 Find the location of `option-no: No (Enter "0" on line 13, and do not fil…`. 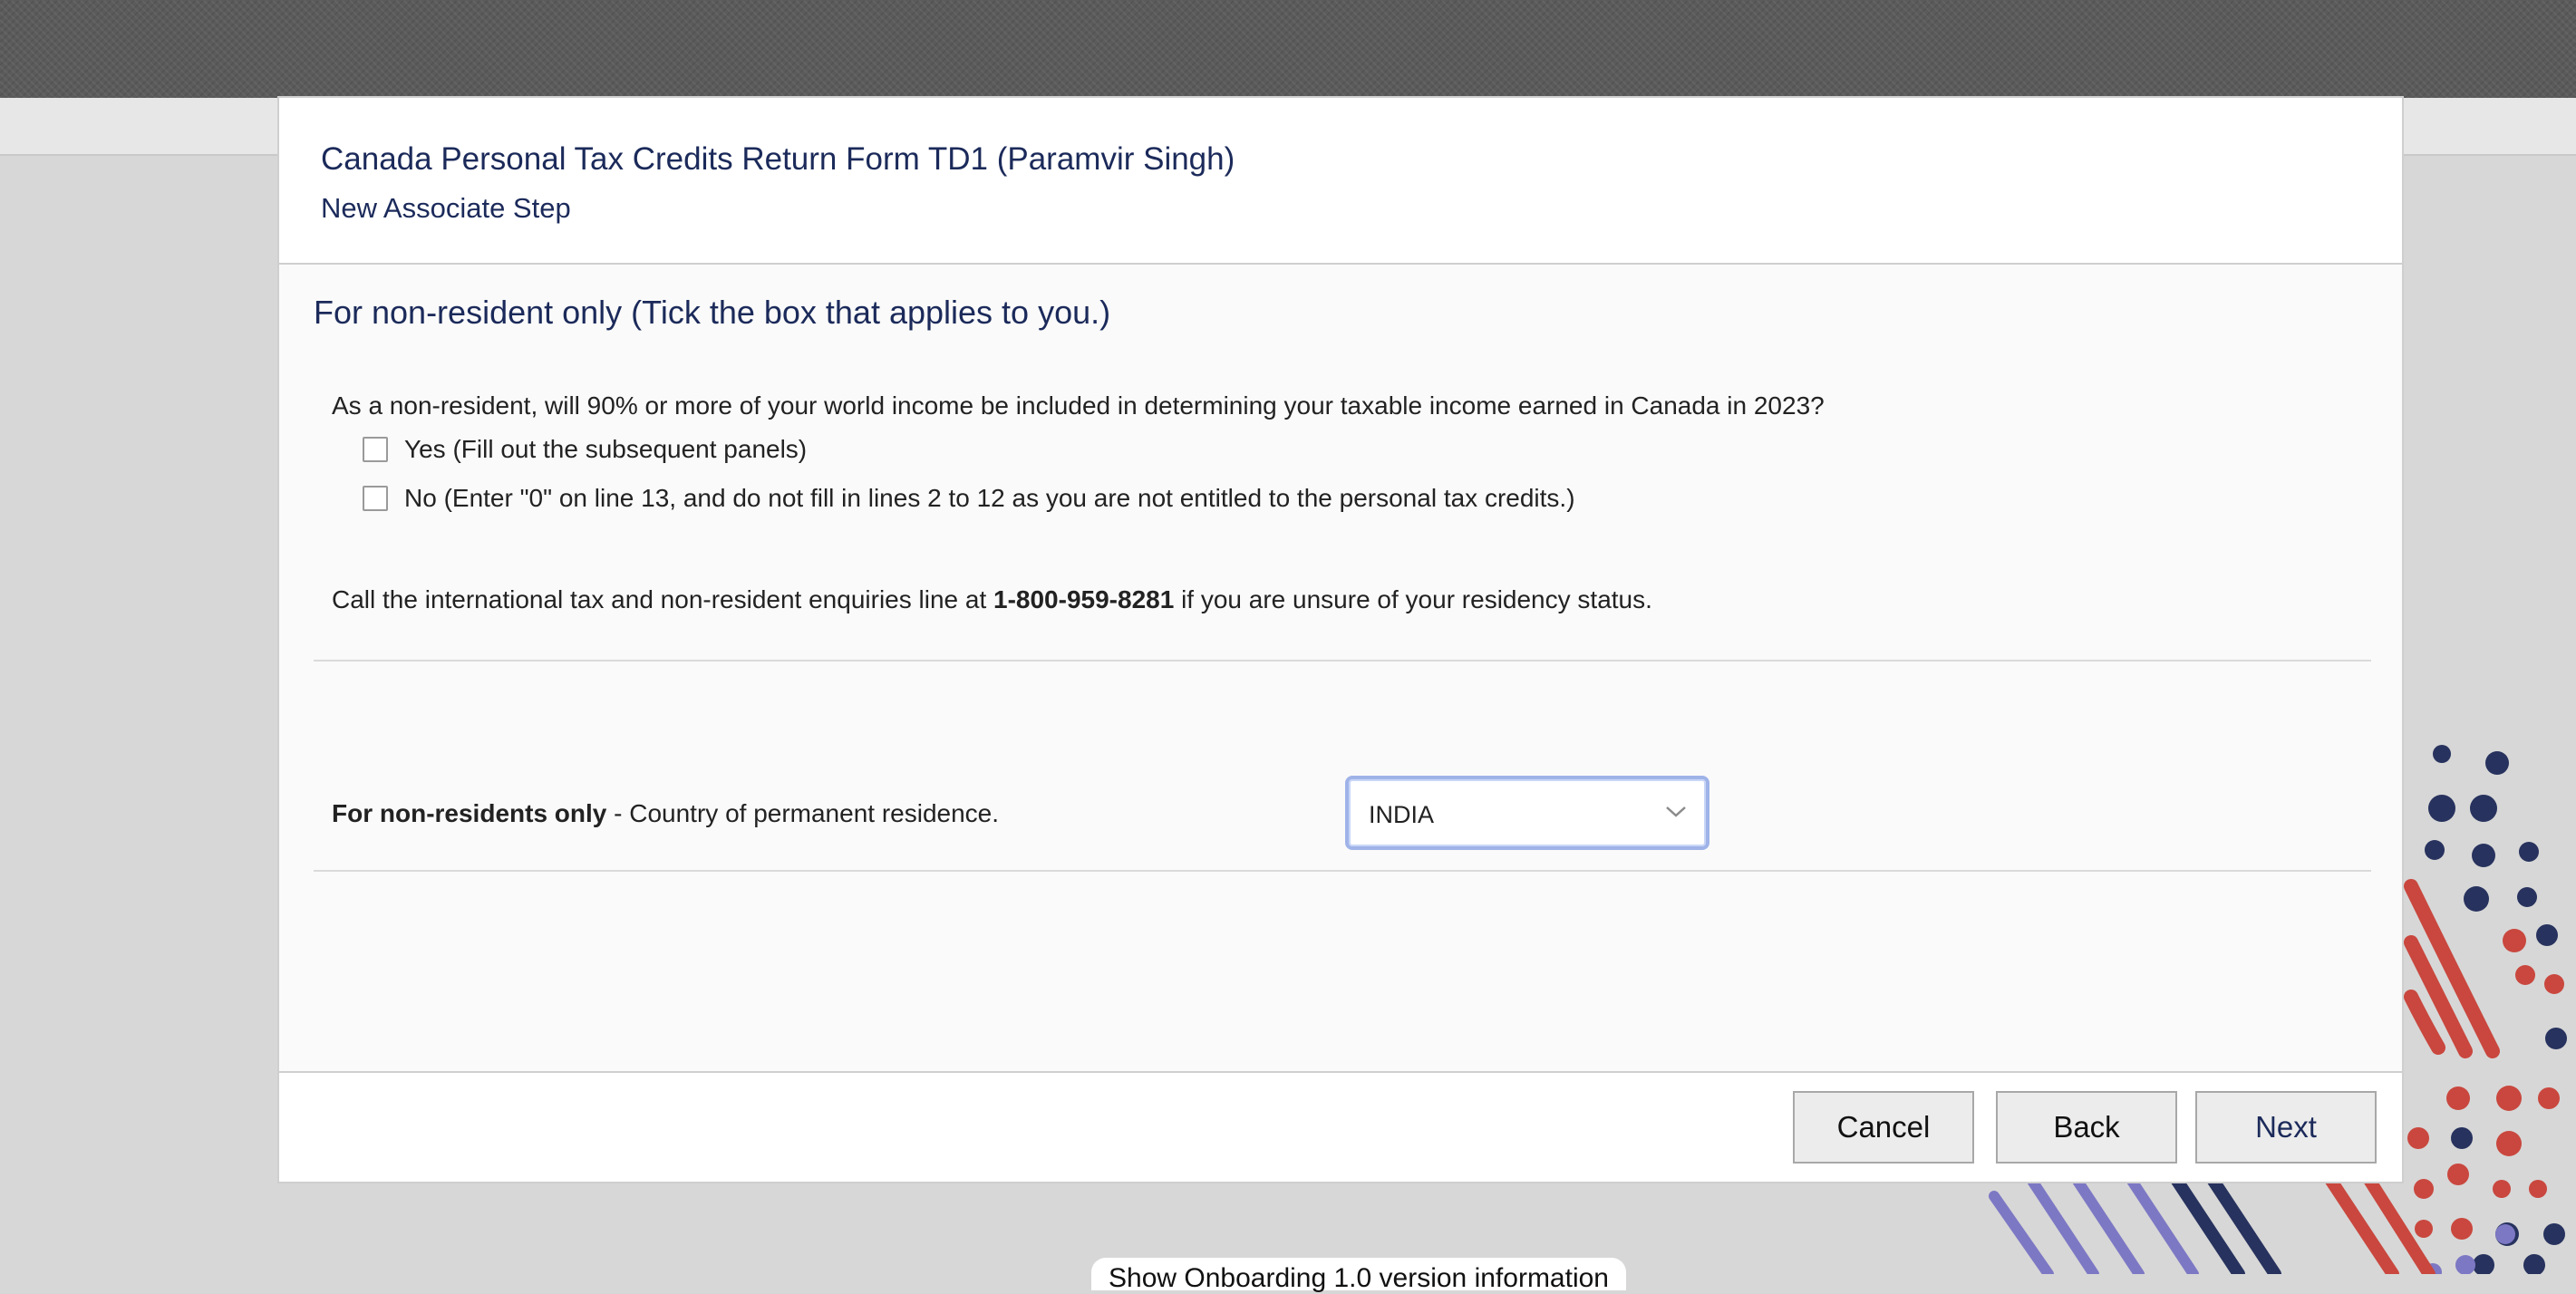

option-no: No (Enter "0" on line 13, and do not fil… is located at coordinates (969, 498).